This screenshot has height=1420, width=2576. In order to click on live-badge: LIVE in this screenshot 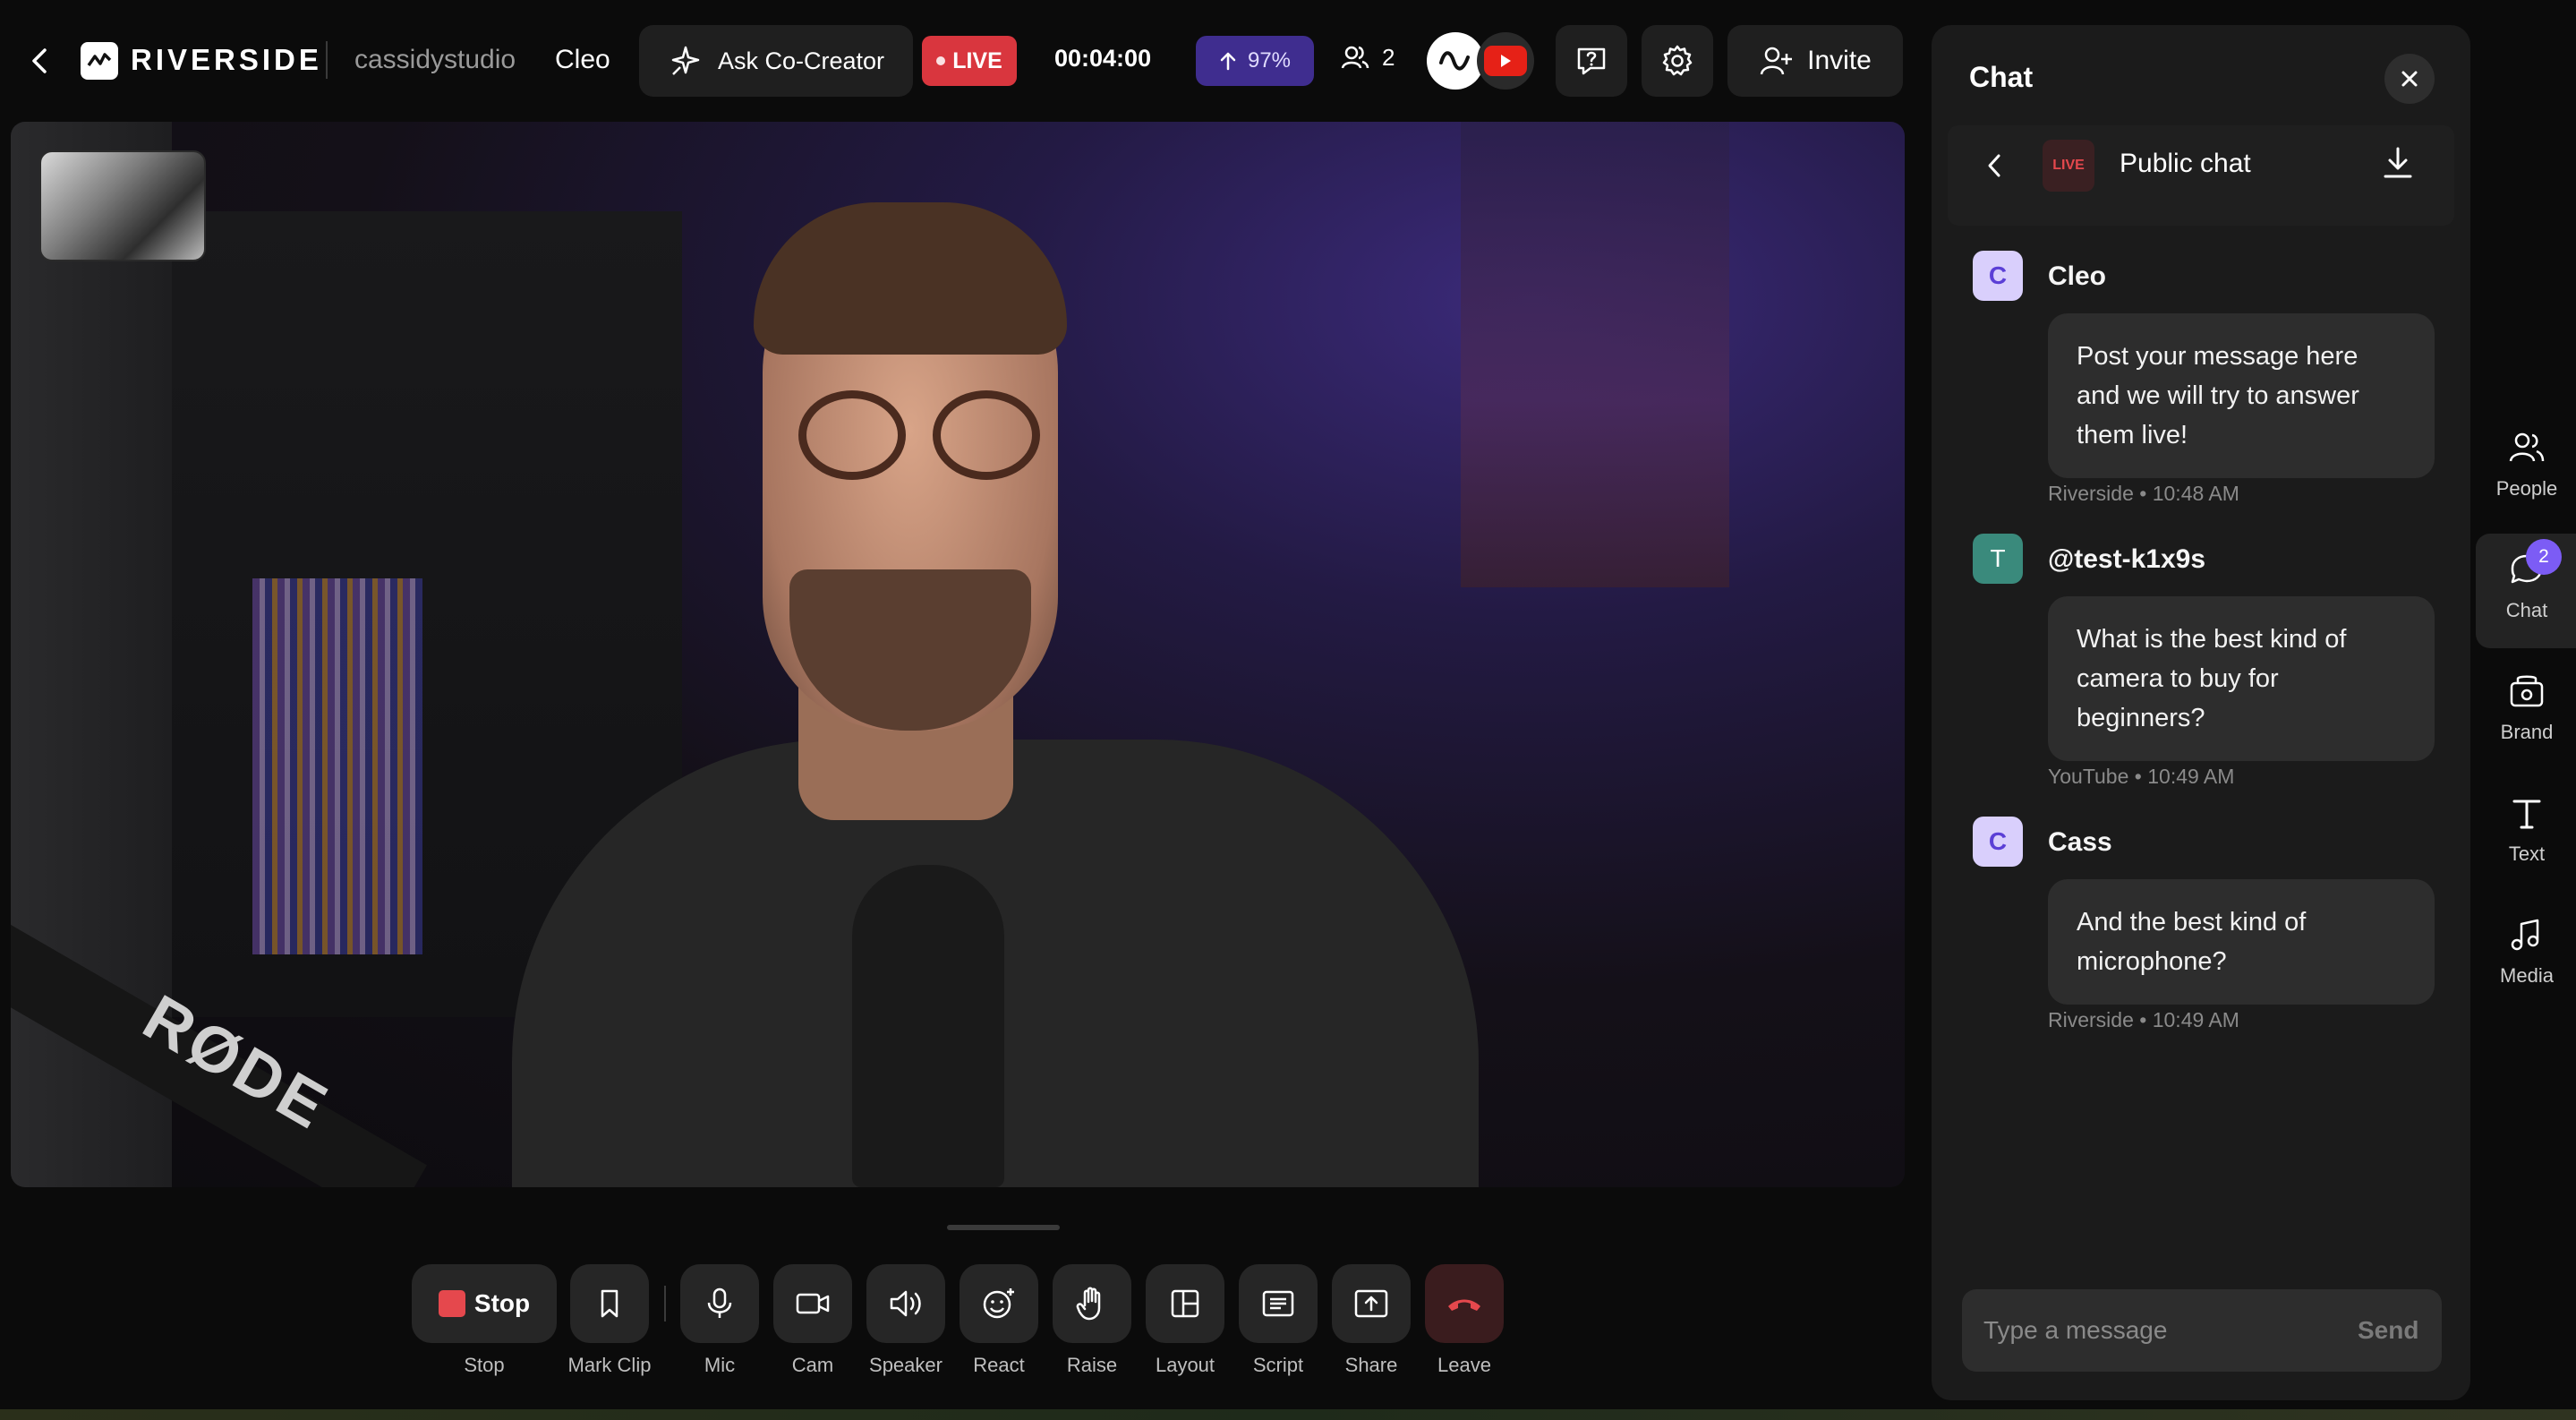, I will do `click(969, 61)`.